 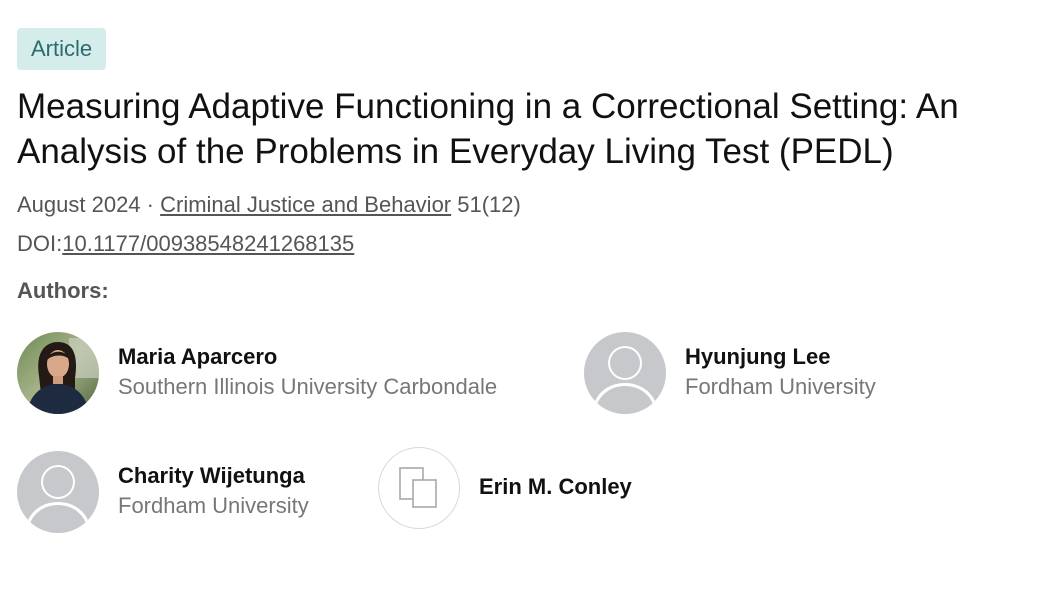 What do you see at coordinates (804, 373) in the screenshot?
I see `author-card: Hyunjung Lee Fordham University` at bounding box center [804, 373].